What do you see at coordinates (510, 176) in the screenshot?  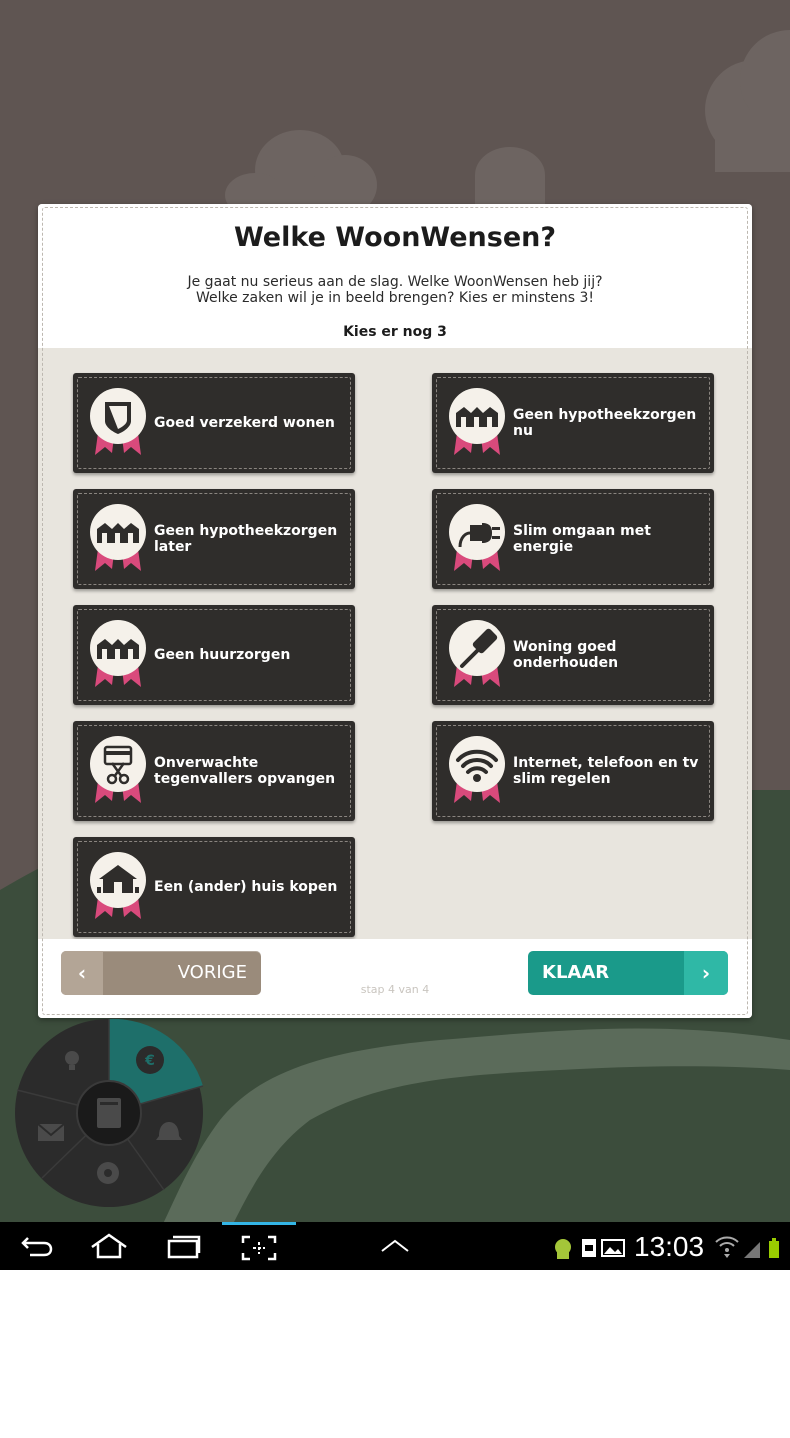 I see `cloud-small` at bounding box center [510, 176].